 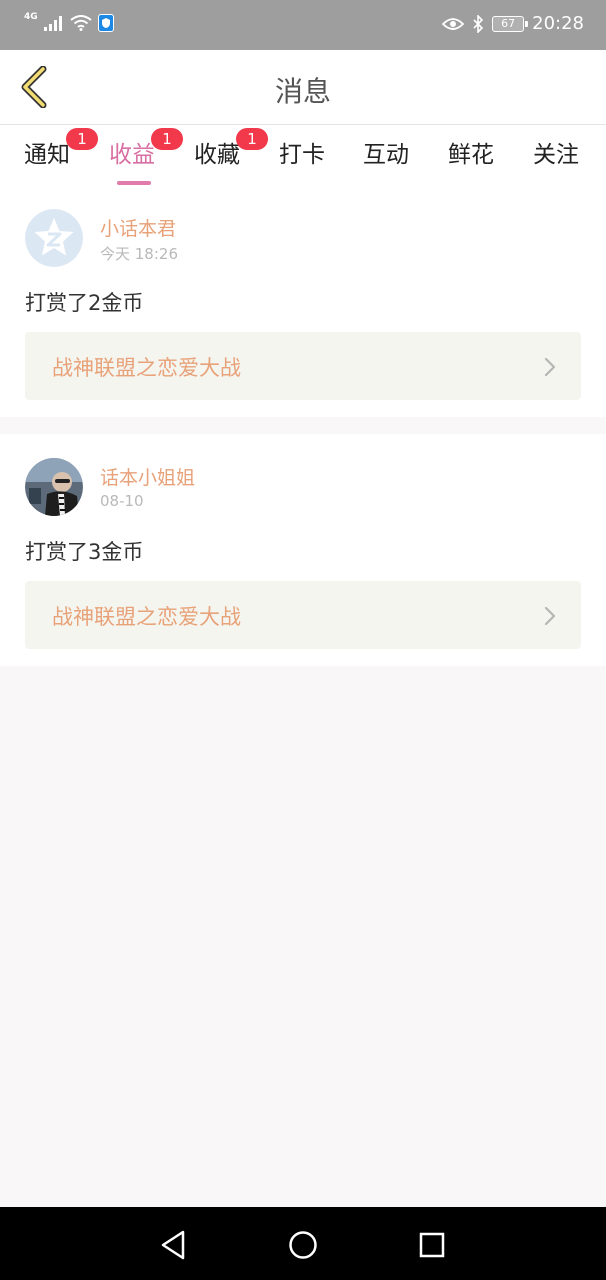 What do you see at coordinates (478, 23) in the screenshot?
I see `bluetooth-icon` at bounding box center [478, 23].